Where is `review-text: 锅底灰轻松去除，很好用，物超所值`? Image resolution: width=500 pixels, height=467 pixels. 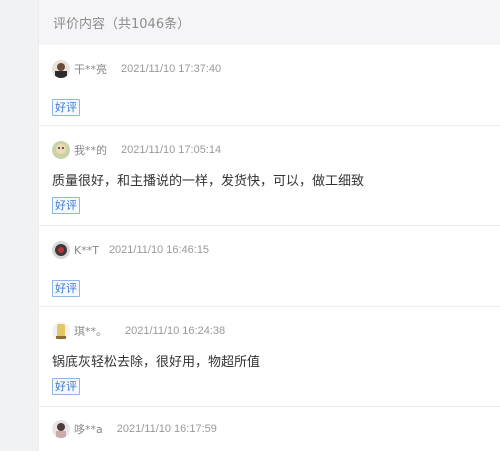 review-text: 锅底灰轻松去除，很好用，物超所值 is located at coordinates (156, 362).